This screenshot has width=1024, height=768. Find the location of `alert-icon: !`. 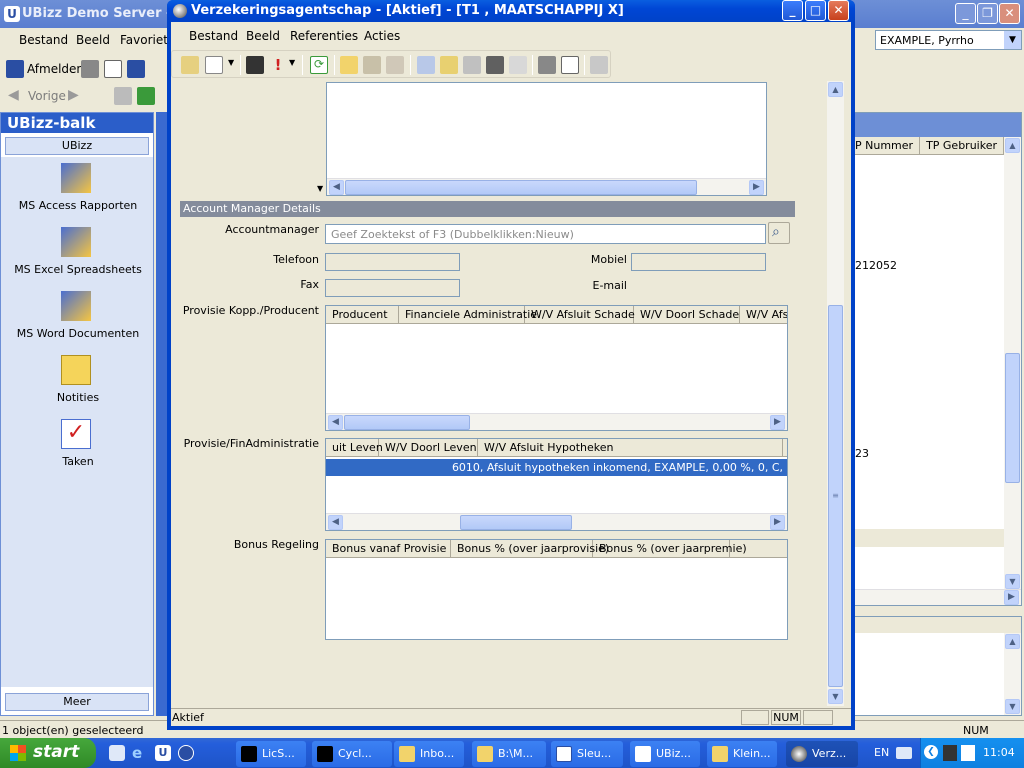

alert-icon: ! is located at coordinates (278, 65).